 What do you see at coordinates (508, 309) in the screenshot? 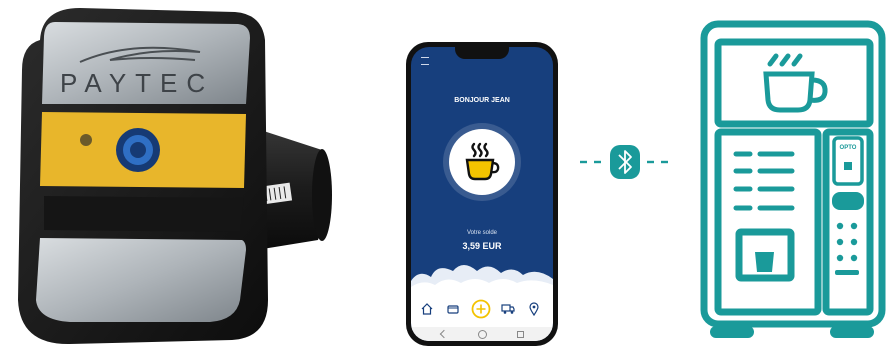
I see `truck-icon` at bounding box center [508, 309].